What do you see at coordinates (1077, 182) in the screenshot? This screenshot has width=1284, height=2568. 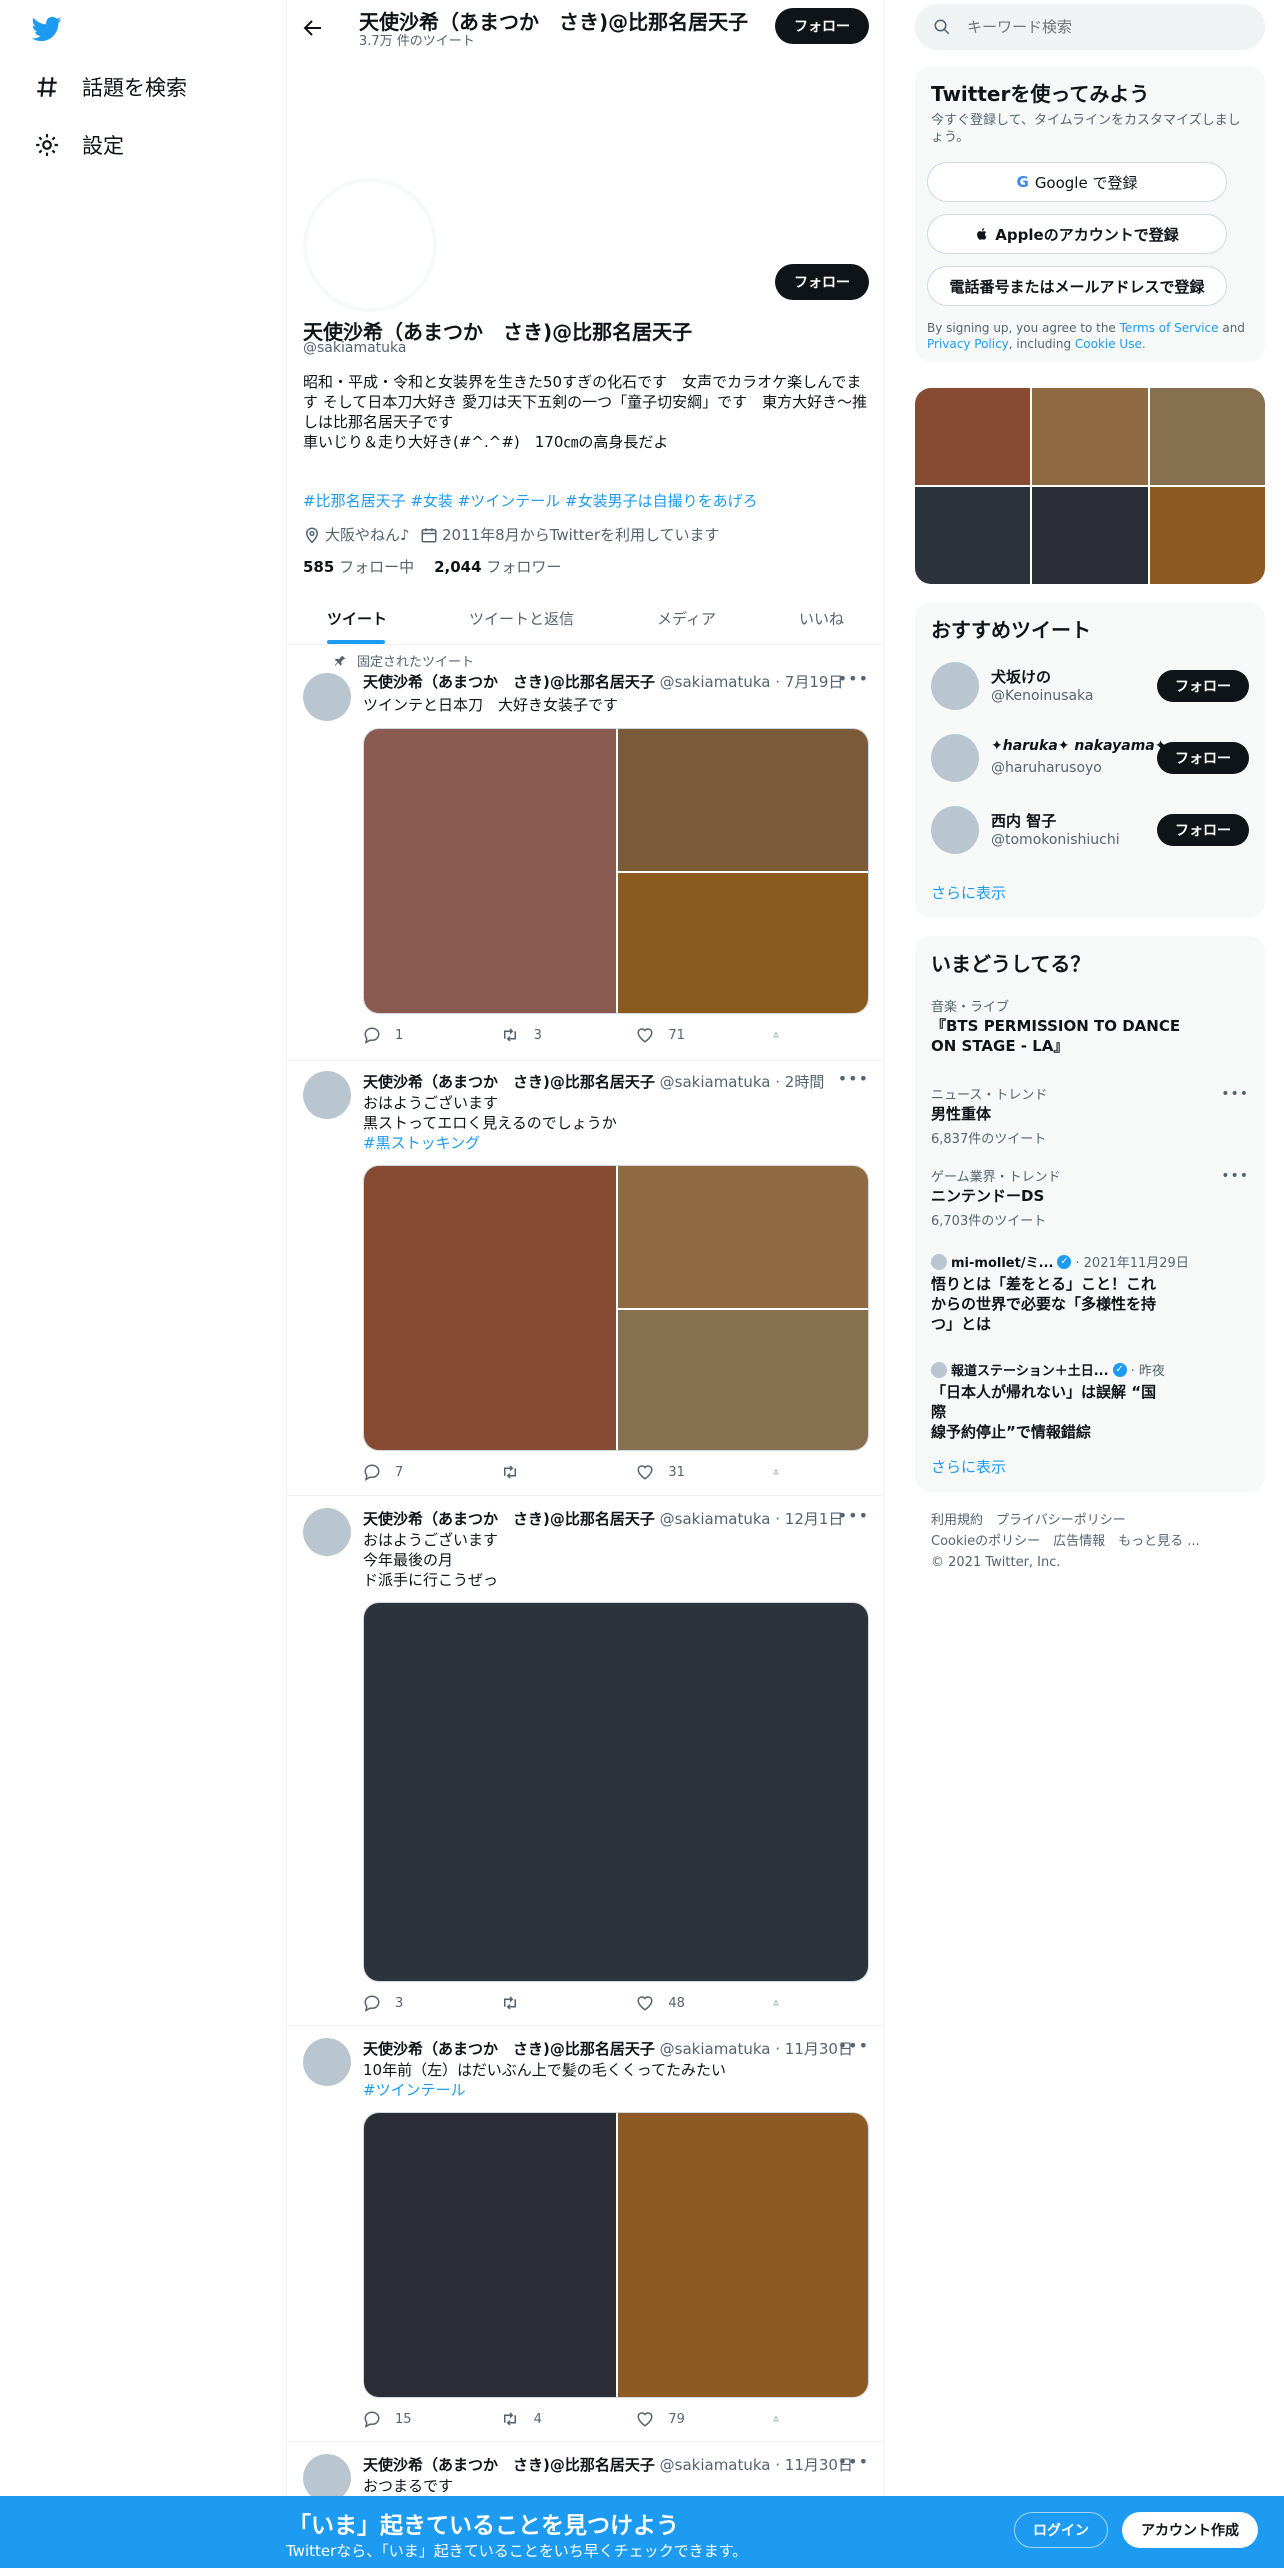 I see `google-signup-button: G Google で登録` at bounding box center [1077, 182].